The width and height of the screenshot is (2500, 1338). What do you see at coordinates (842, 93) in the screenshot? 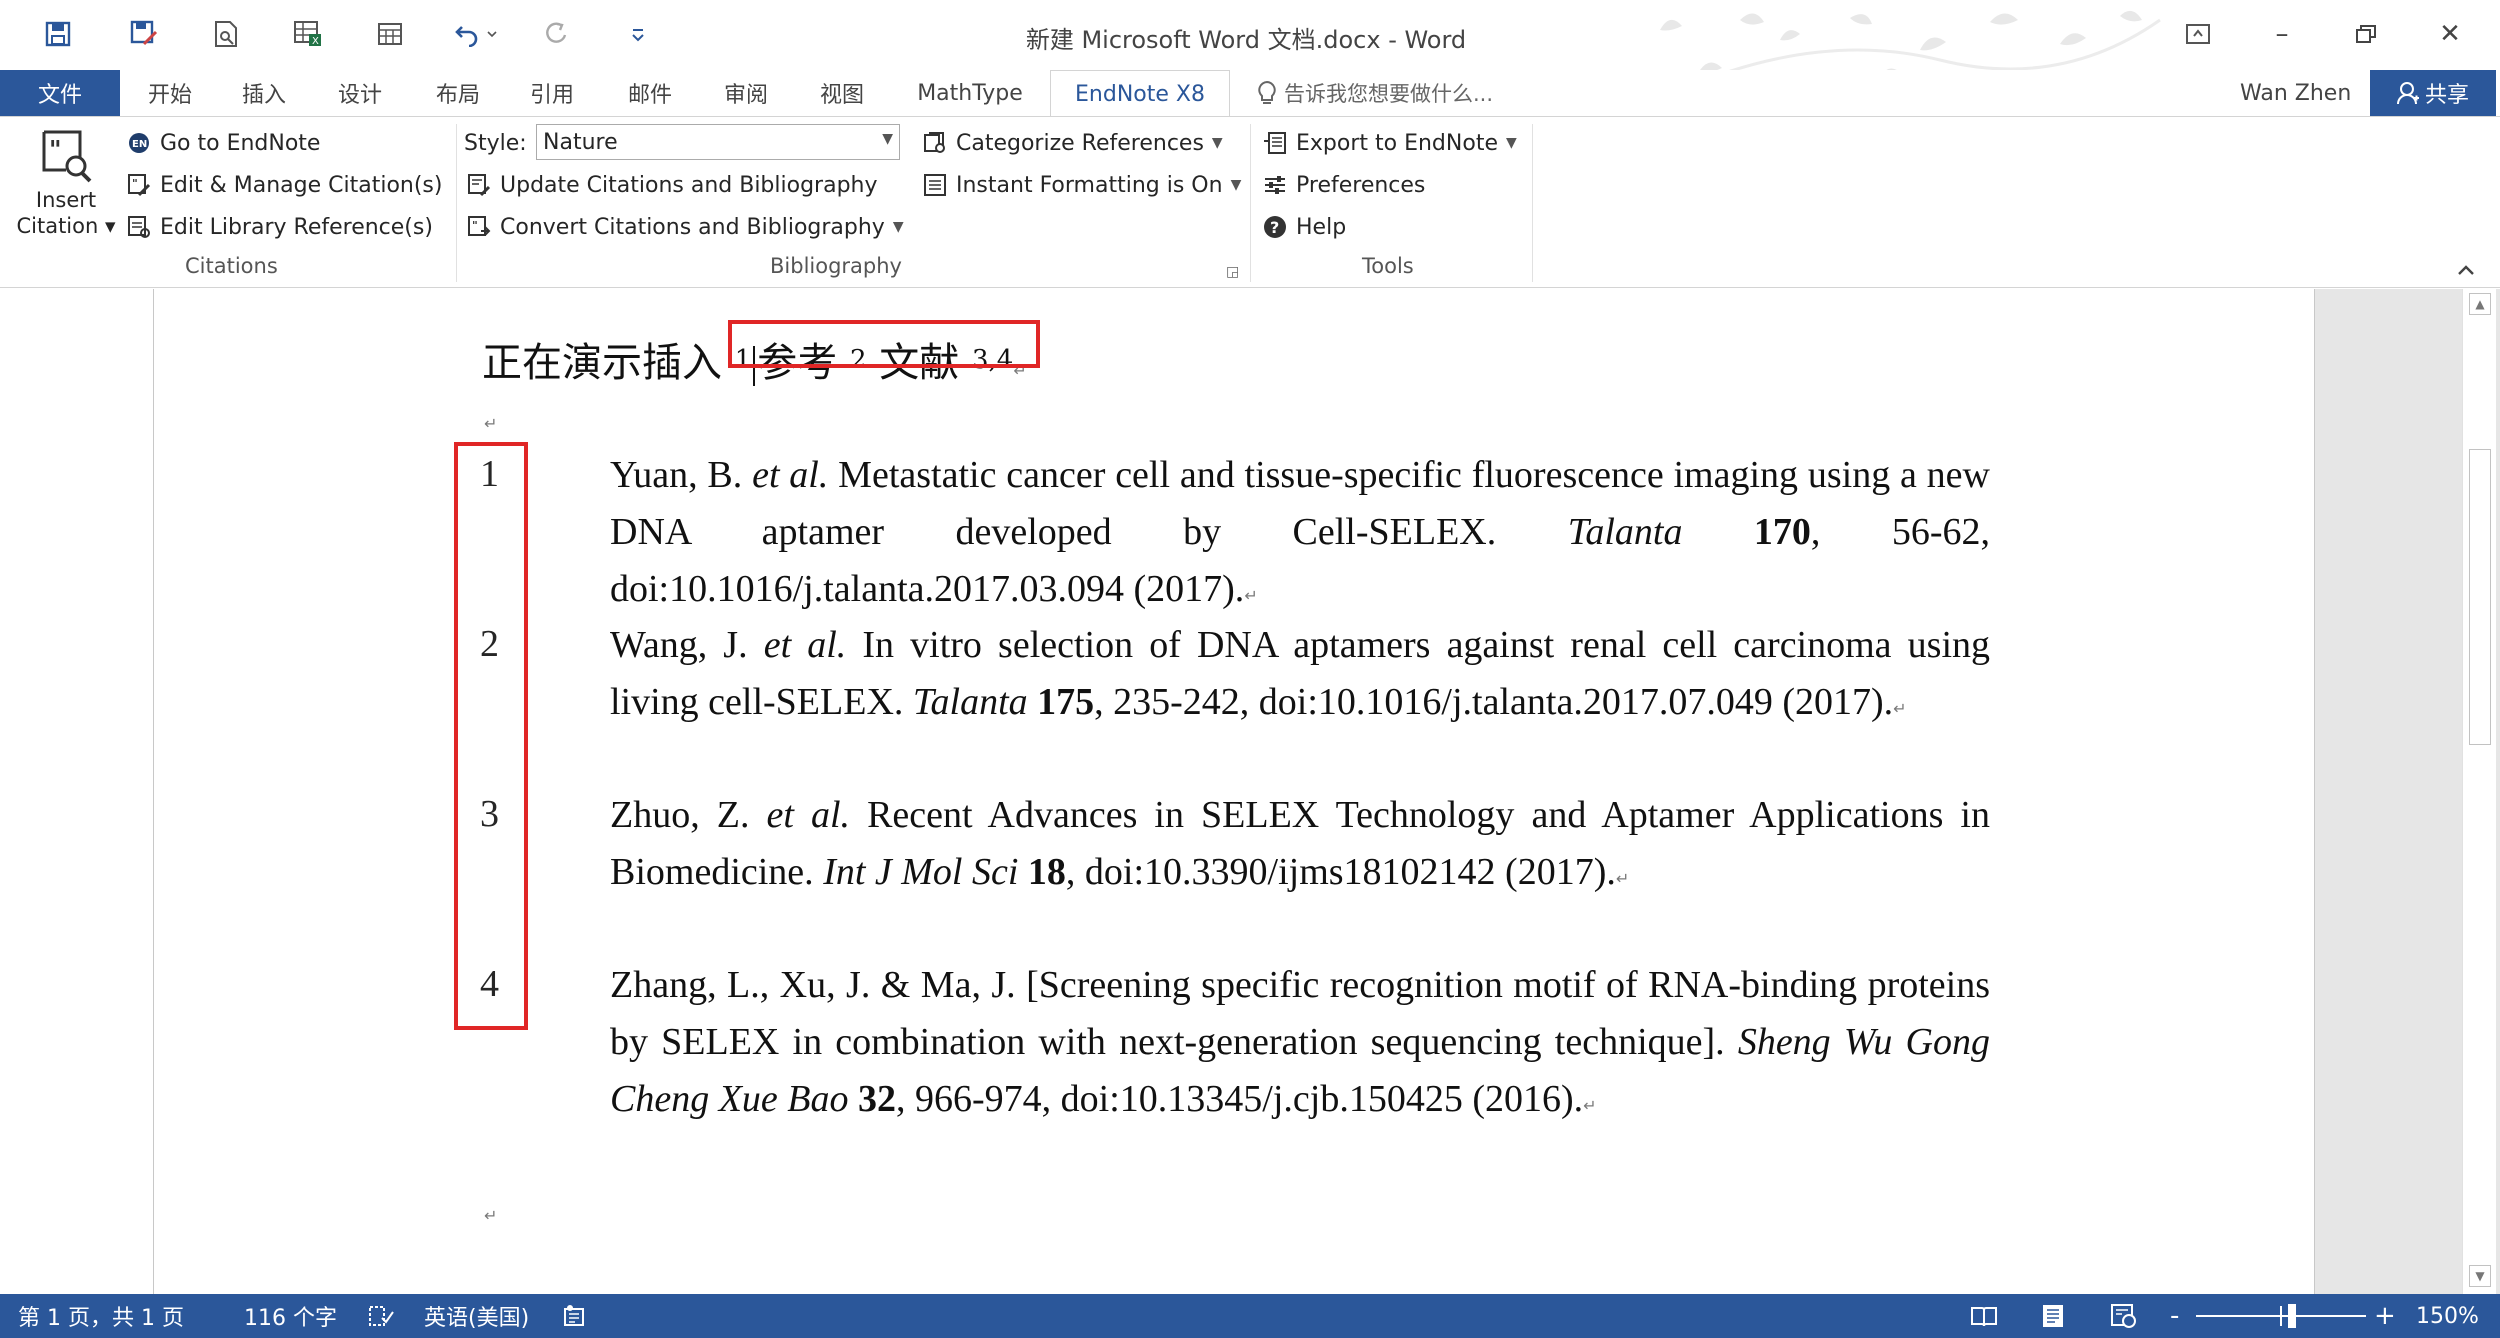
I see `tab-view: 视图` at bounding box center [842, 93].